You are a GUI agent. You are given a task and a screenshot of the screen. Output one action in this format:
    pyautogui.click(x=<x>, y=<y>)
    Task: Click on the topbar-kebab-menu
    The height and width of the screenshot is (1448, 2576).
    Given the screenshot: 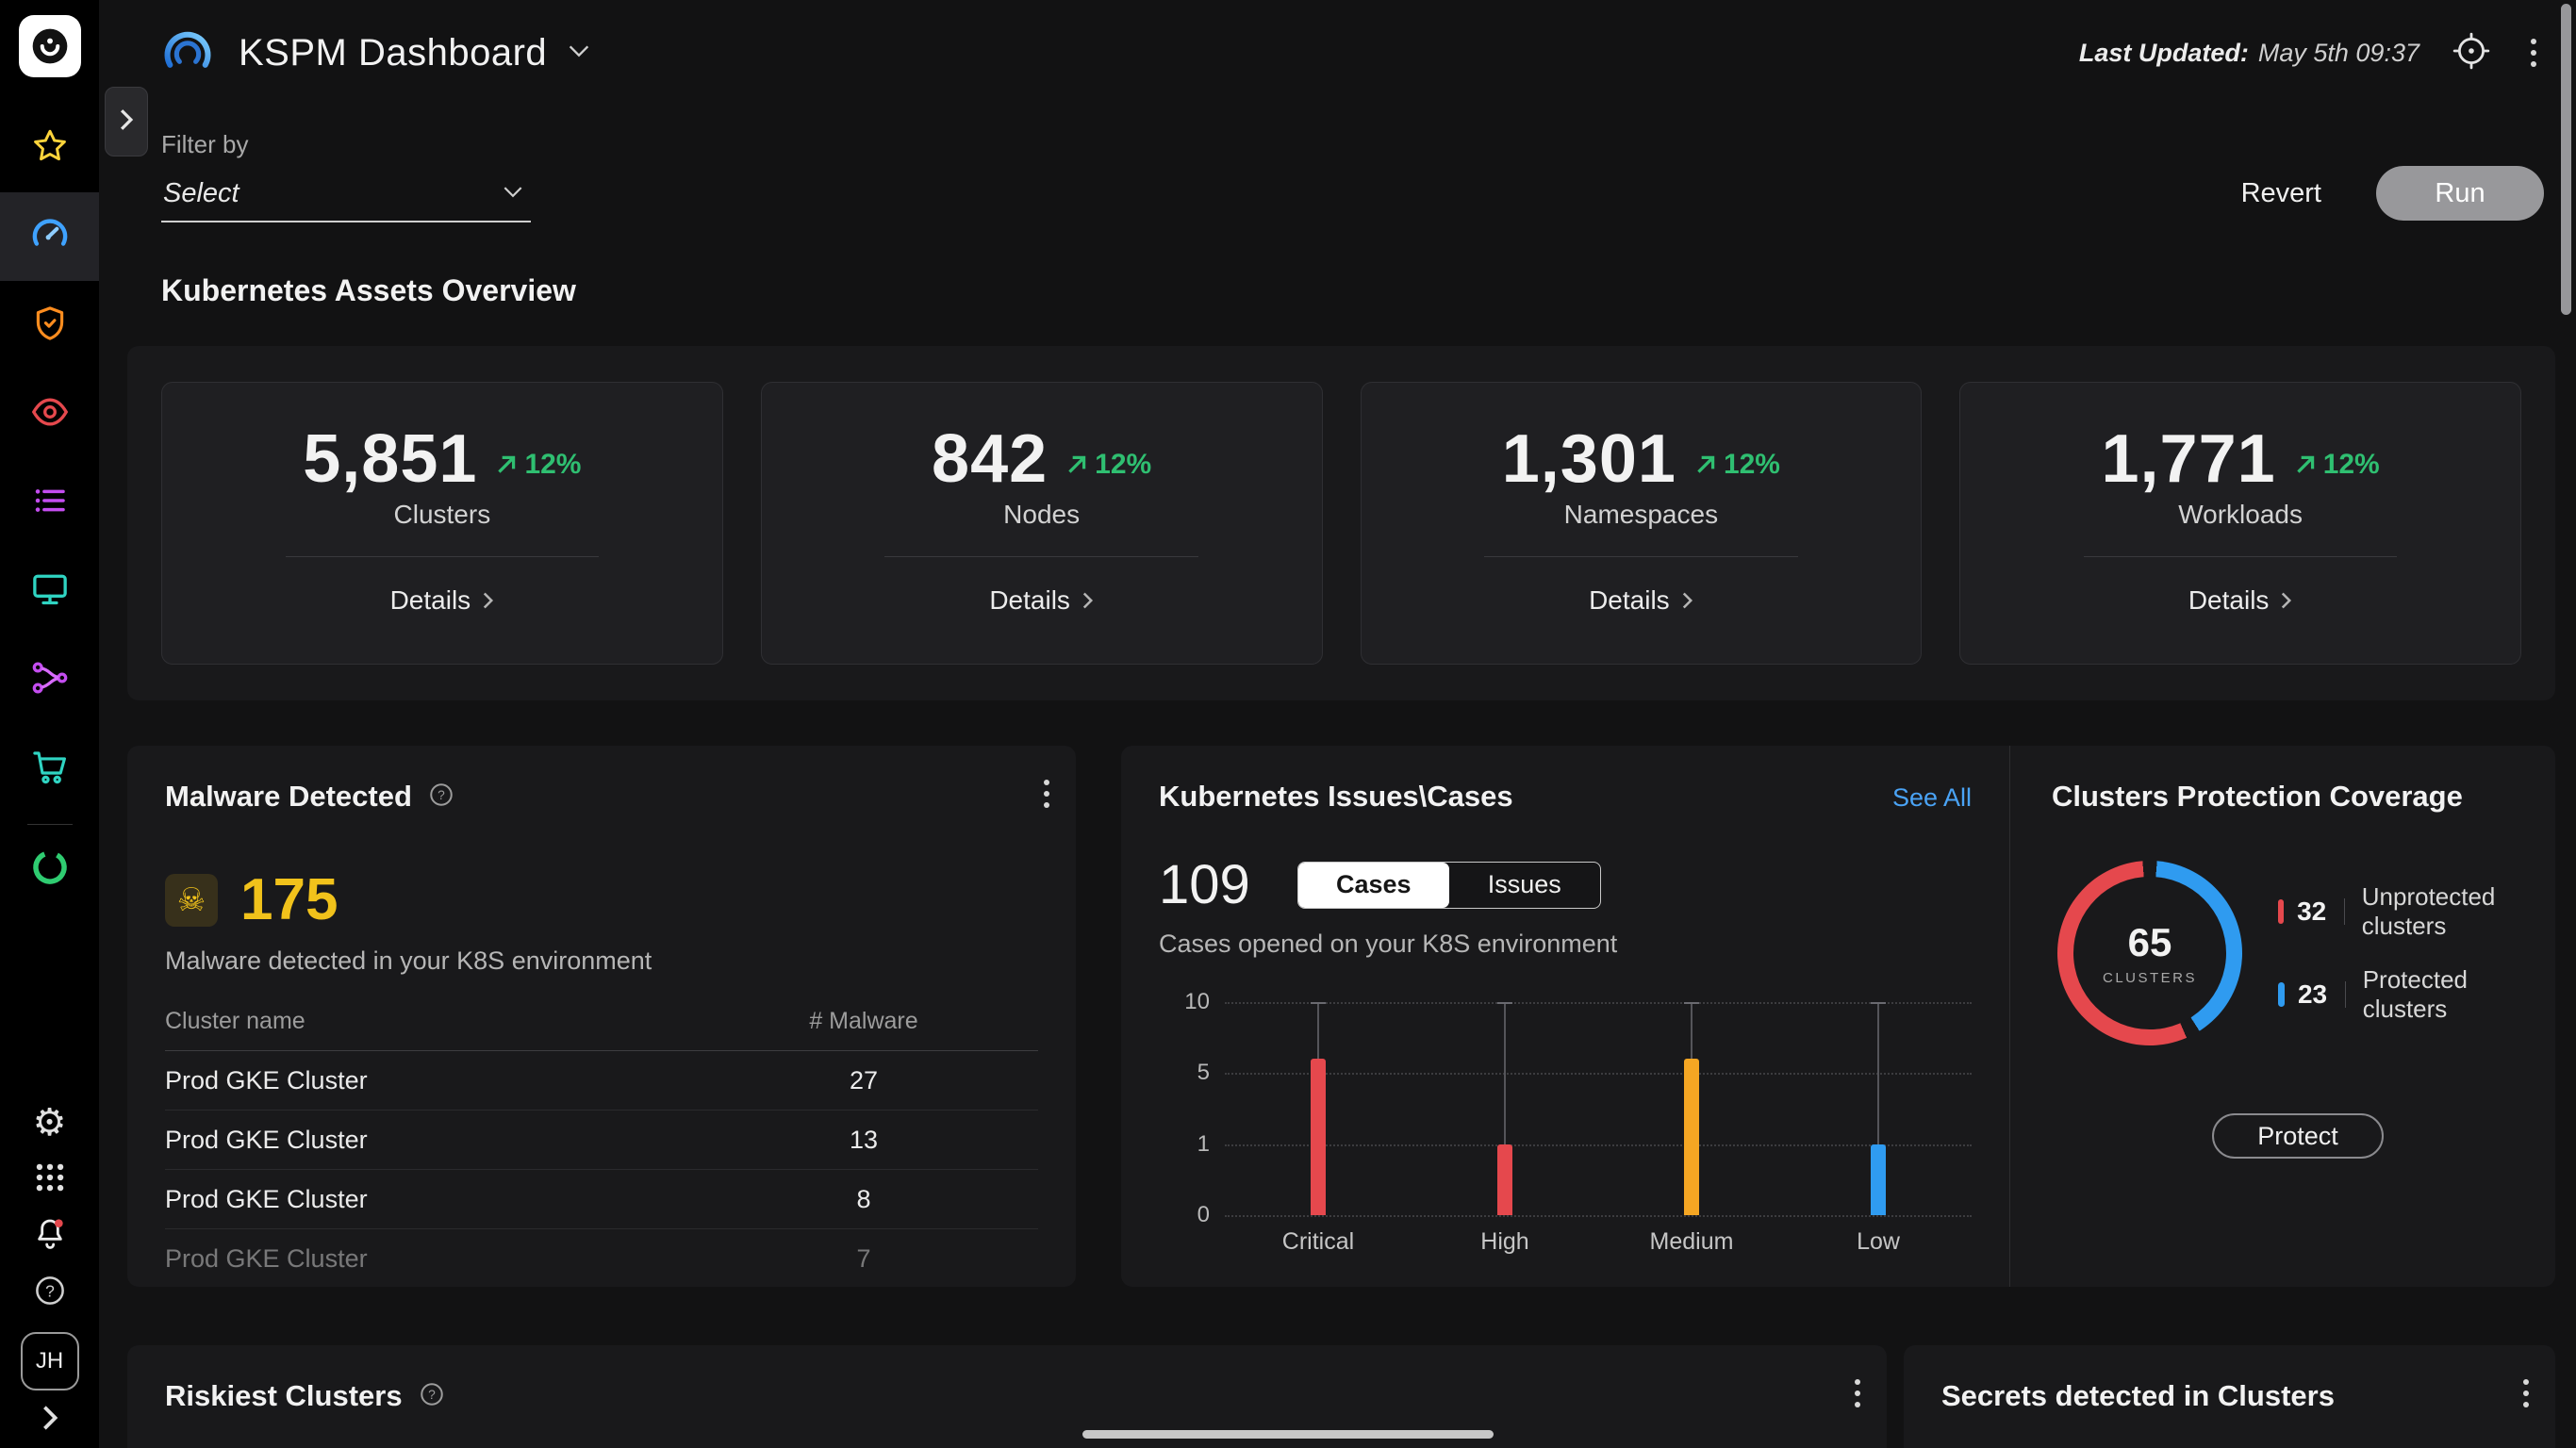 What is the action you would take?
    pyautogui.click(x=2533, y=52)
    